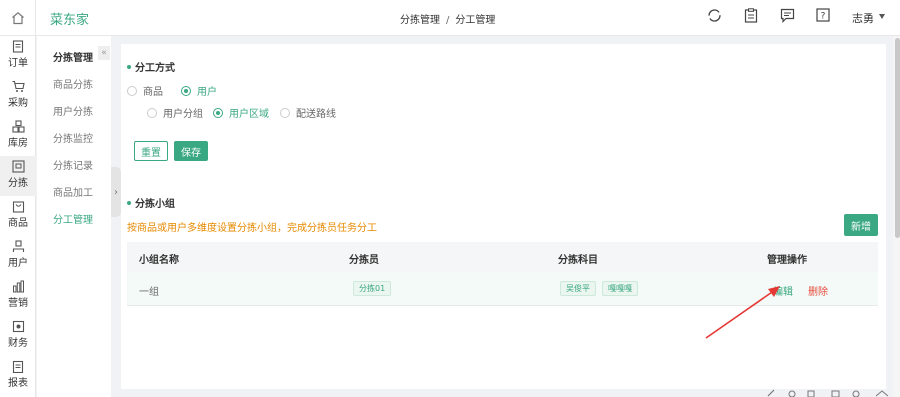  What do you see at coordinates (18, 63) in the screenshot?
I see `nav-label: 订单` at bounding box center [18, 63].